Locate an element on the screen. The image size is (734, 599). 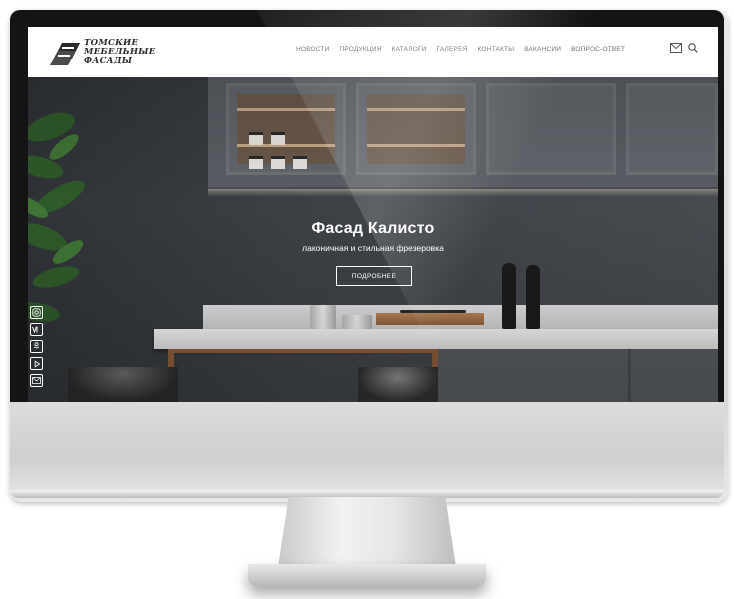
site-logo: ТОМСКИЕ МЕБЕЛЬНЫЕ ФАСАДЫ is located at coordinates (103, 52).